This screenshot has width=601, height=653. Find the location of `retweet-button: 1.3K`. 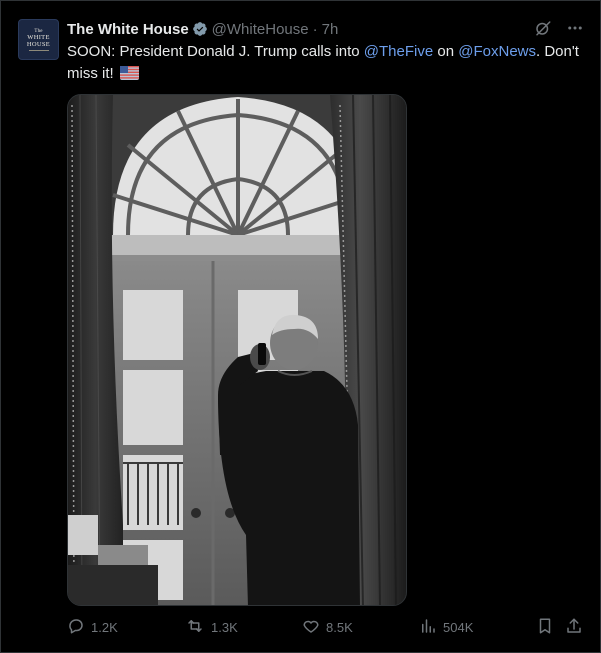

retweet-button: 1.3K is located at coordinates (211, 627).